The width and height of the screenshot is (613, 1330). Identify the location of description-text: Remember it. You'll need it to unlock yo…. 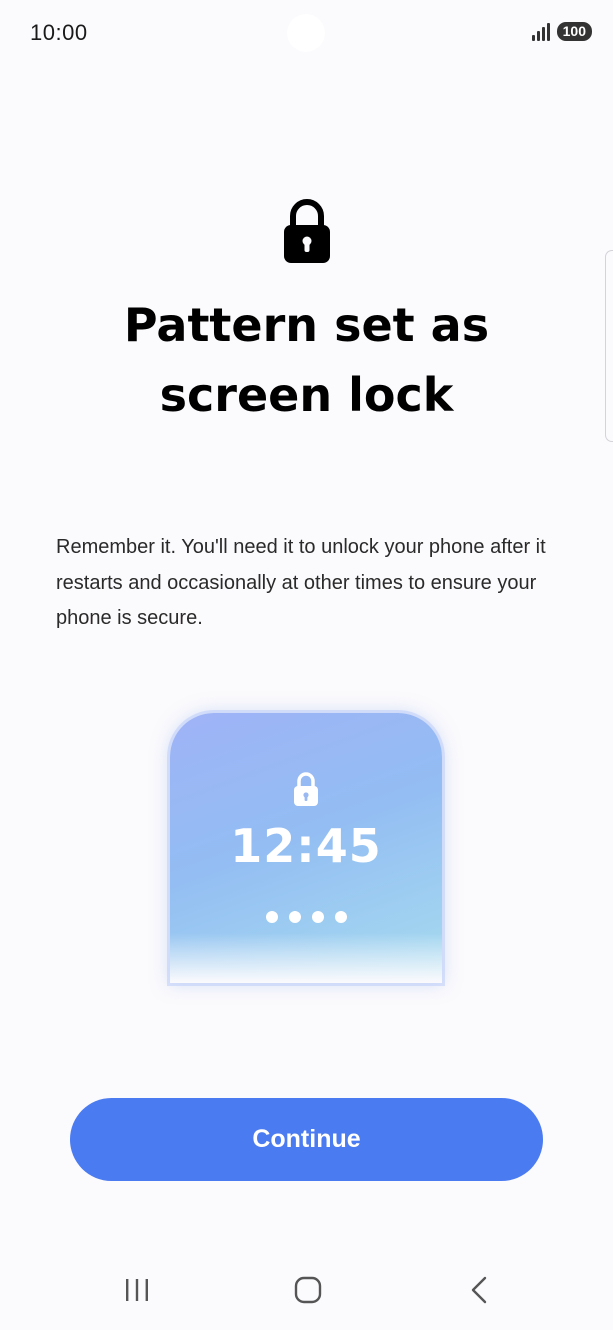
(301, 582).